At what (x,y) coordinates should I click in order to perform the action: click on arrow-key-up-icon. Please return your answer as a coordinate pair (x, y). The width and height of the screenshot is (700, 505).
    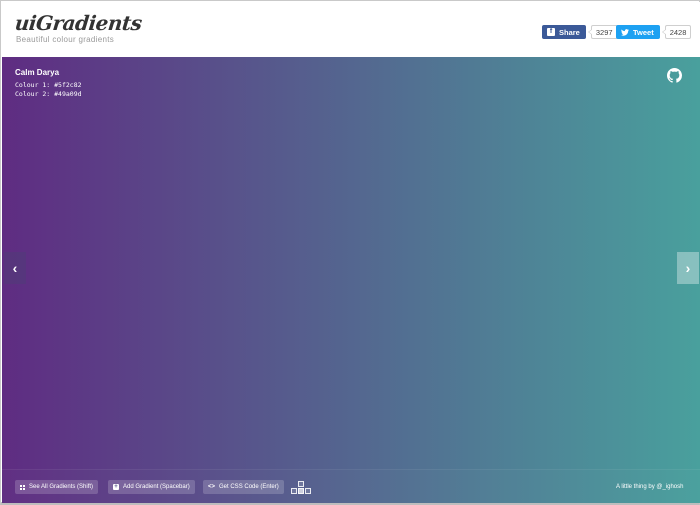
    Looking at the image, I should click on (301, 484).